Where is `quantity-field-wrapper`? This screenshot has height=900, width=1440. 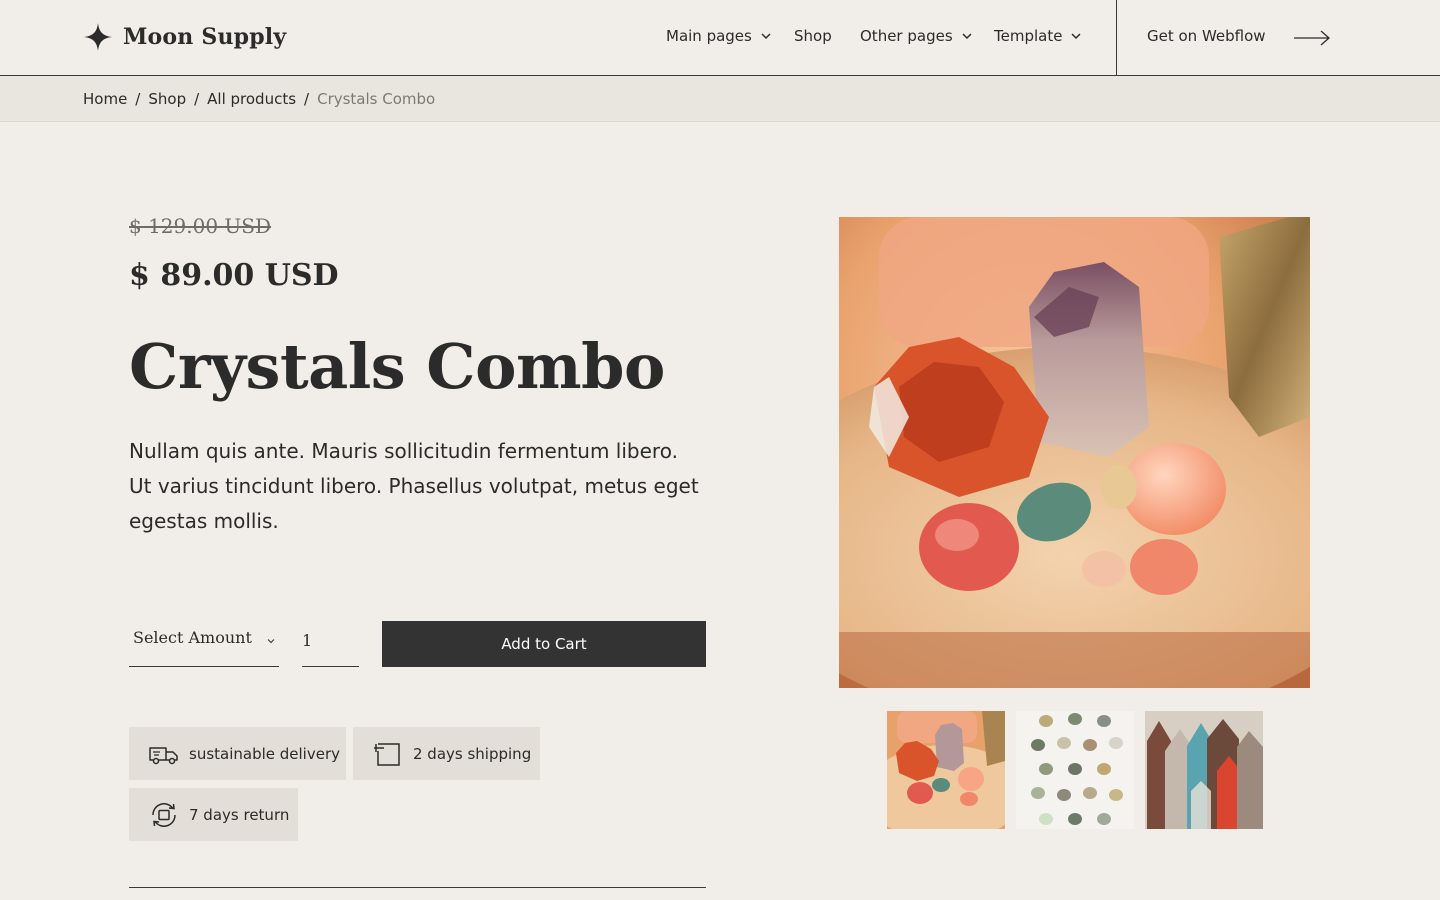 quantity-field-wrapper is located at coordinates (330, 643).